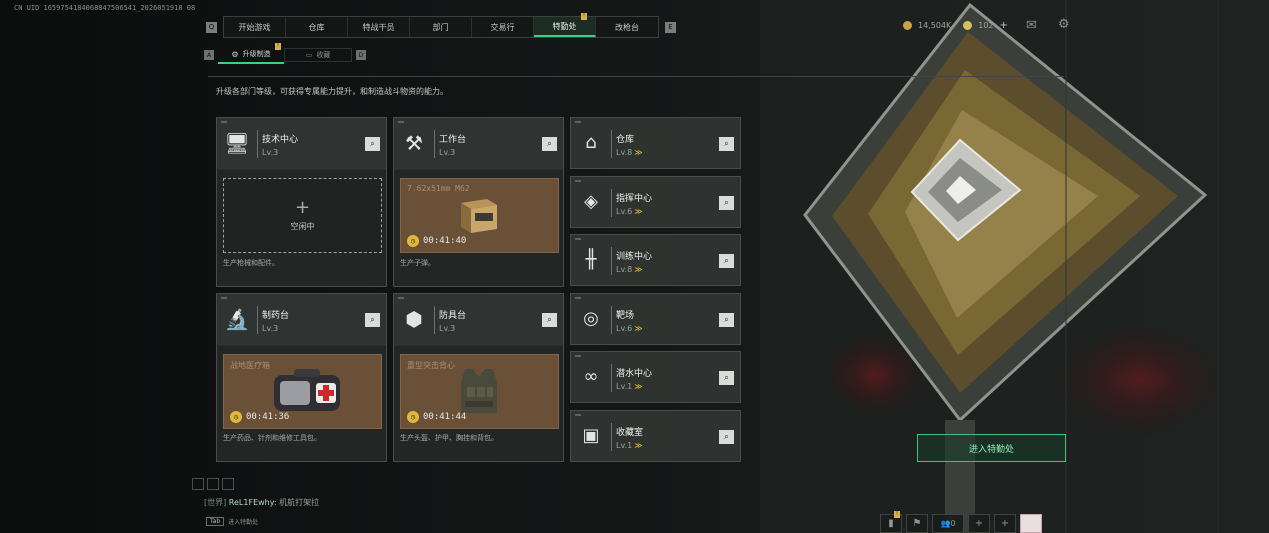  What do you see at coordinates (979, 523) in the screenshot?
I see `invite-button: +` at bounding box center [979, 523].